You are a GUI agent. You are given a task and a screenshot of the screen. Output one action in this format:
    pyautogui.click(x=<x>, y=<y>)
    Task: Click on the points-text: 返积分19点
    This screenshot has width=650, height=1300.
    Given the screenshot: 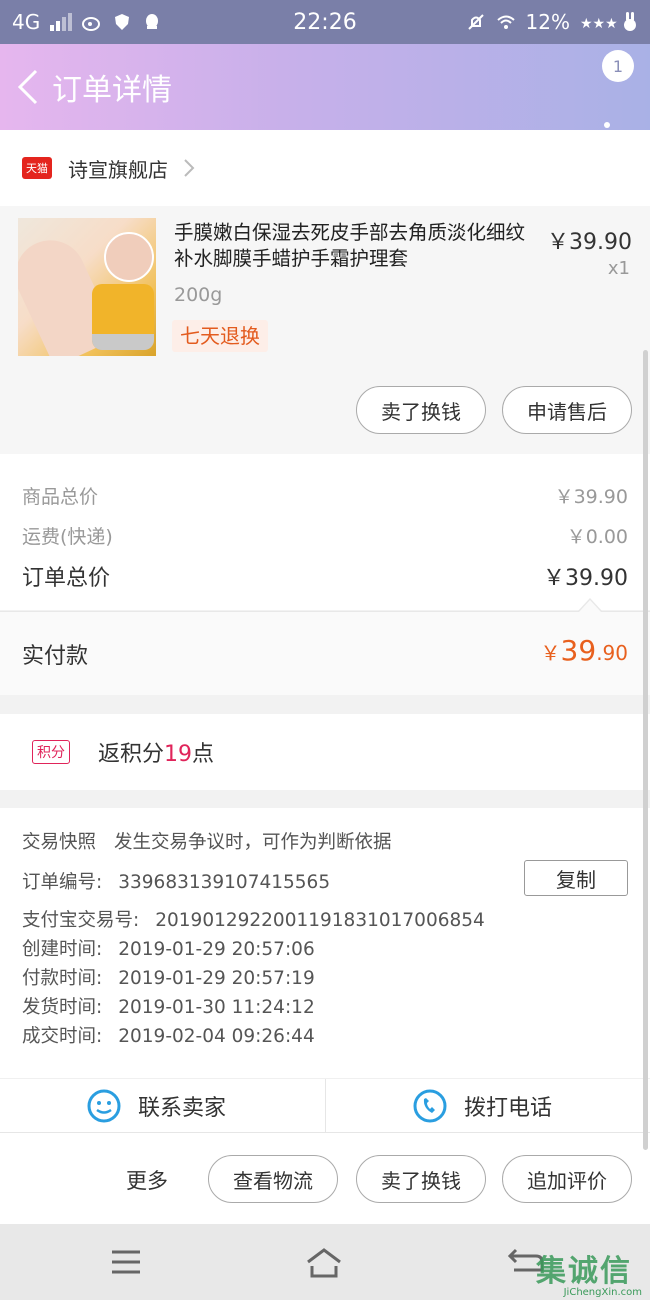 What is the action you would take?
    pyautogui.click(x=156, y=752)
    